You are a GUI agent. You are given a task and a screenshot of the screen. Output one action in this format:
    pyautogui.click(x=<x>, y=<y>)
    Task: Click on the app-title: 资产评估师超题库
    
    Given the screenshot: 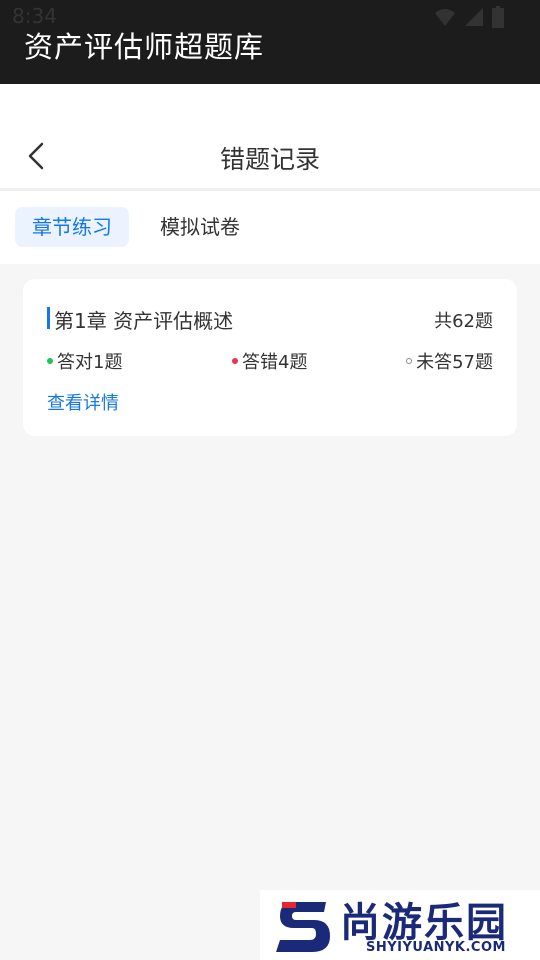 What is the action you would take?
    pyautogui.click(x=144, y=47)
    